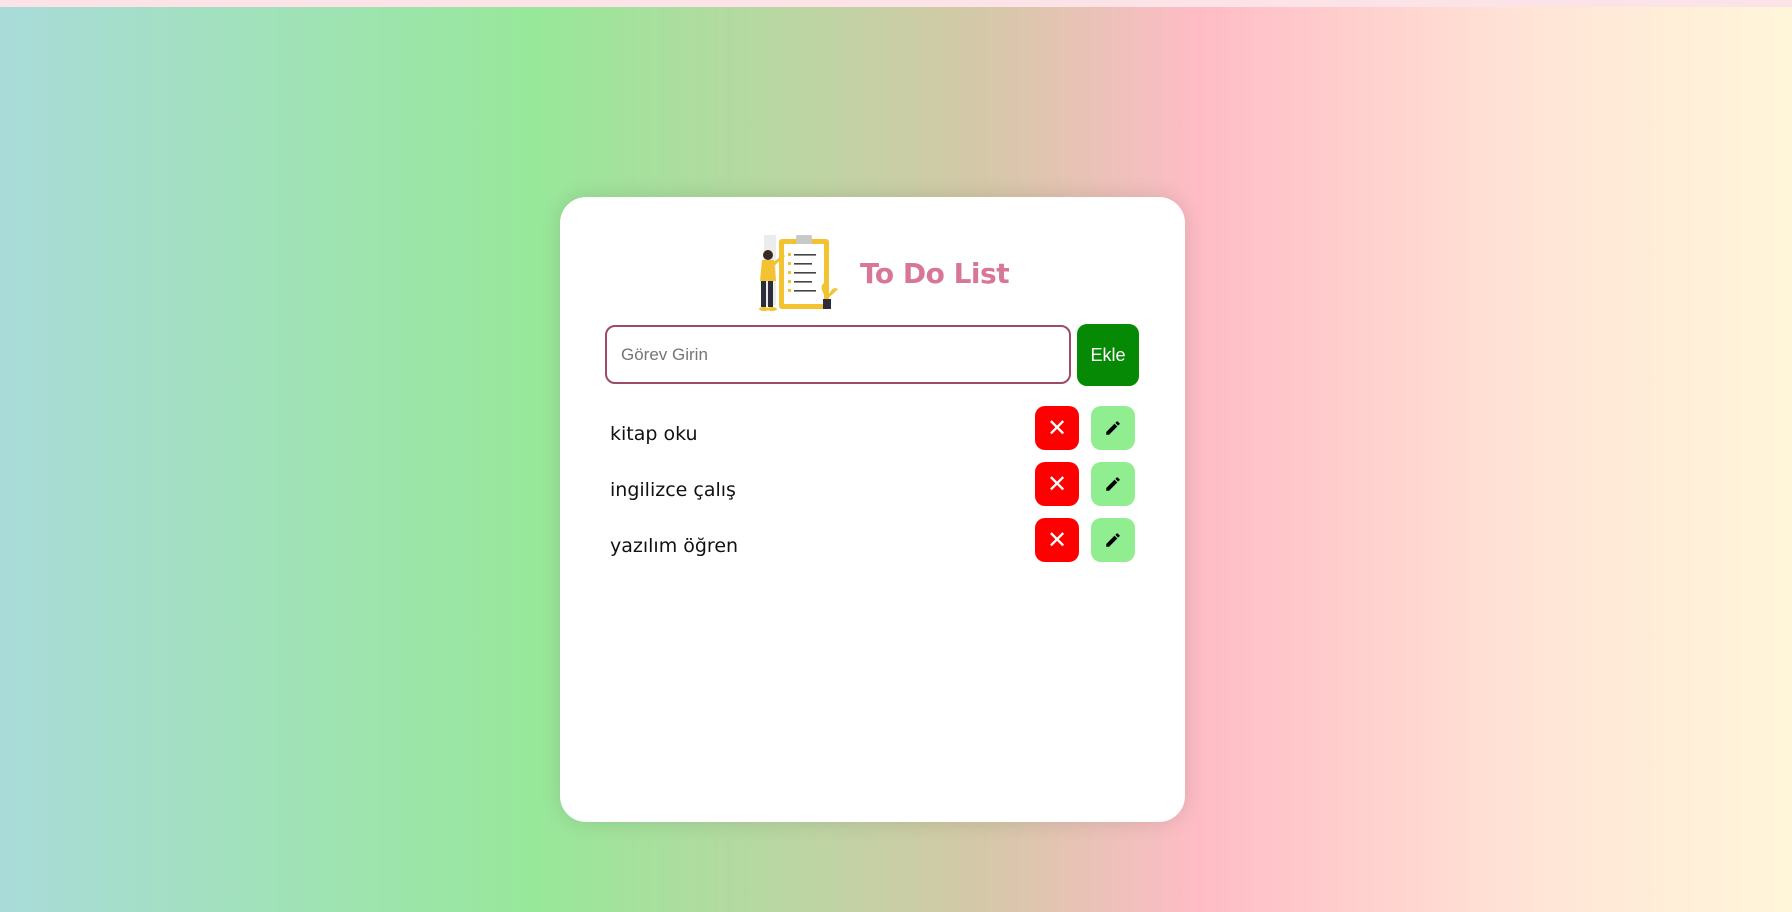 The image size is (1792, 912). Describe the element at coordinates (875, 546) in the screenshot. I see `list-item: yazılım öğren ✕` at that location.